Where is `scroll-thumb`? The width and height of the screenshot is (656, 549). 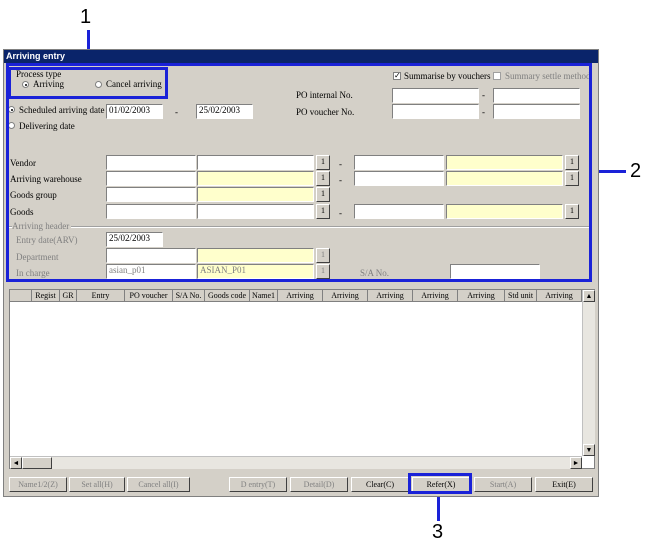
scroll-thumb is located at coordinates (37, 463).